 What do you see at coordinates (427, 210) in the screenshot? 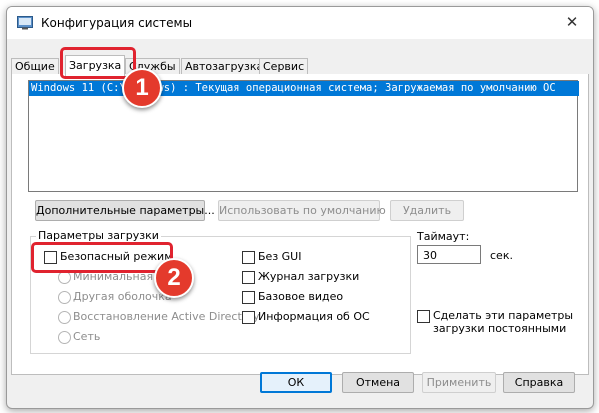
I see `delete-button: Удалить` at bounding box center [427, 210].